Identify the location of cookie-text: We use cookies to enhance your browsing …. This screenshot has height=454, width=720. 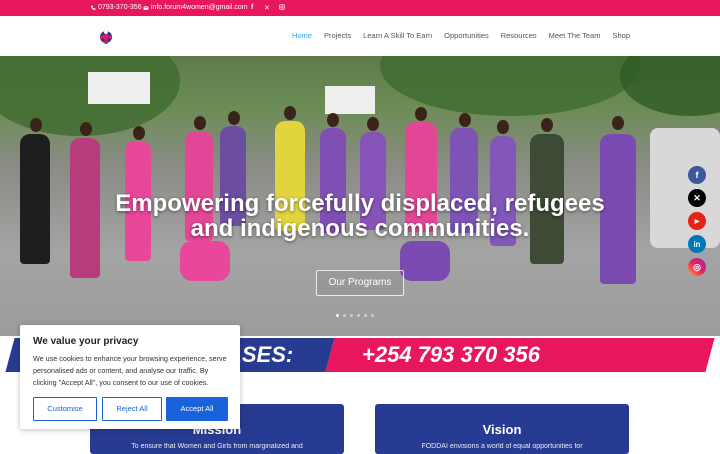
(130, 370).